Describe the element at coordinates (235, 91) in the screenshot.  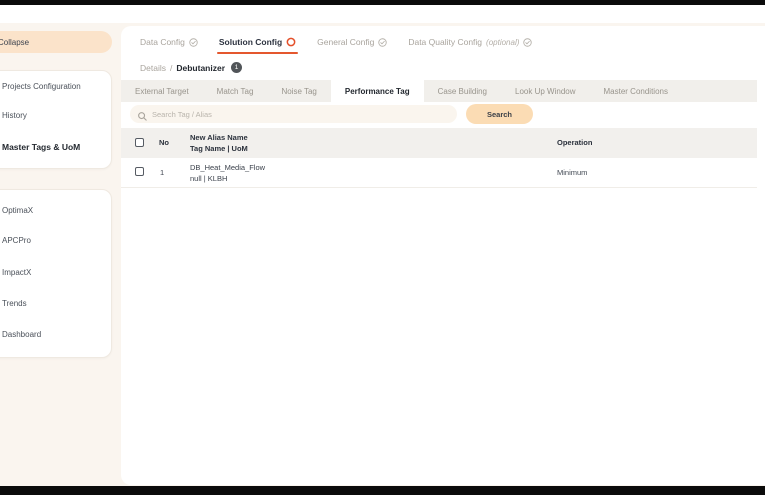
I see `tab-match-tag: Match Tag` at that location.